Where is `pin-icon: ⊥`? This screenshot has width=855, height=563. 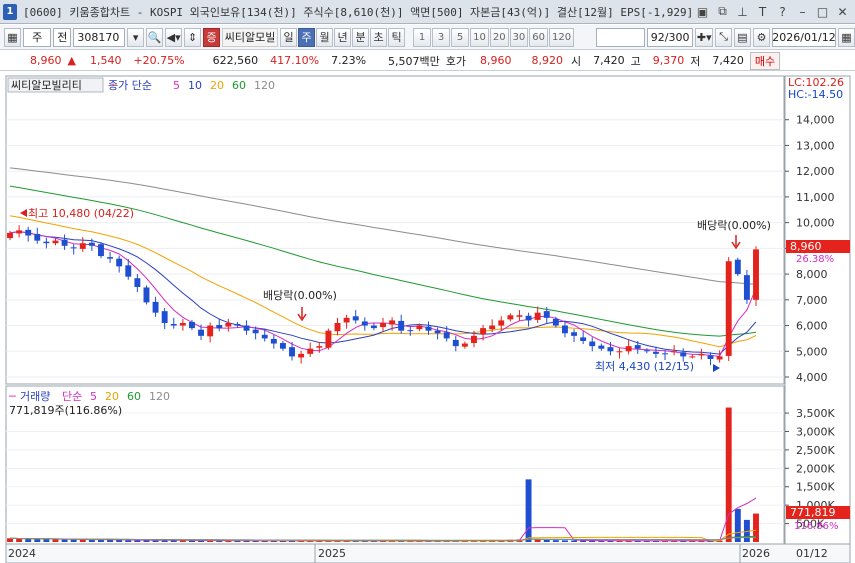
pin-icon: ⊥ is located at coordinates (742, 11).